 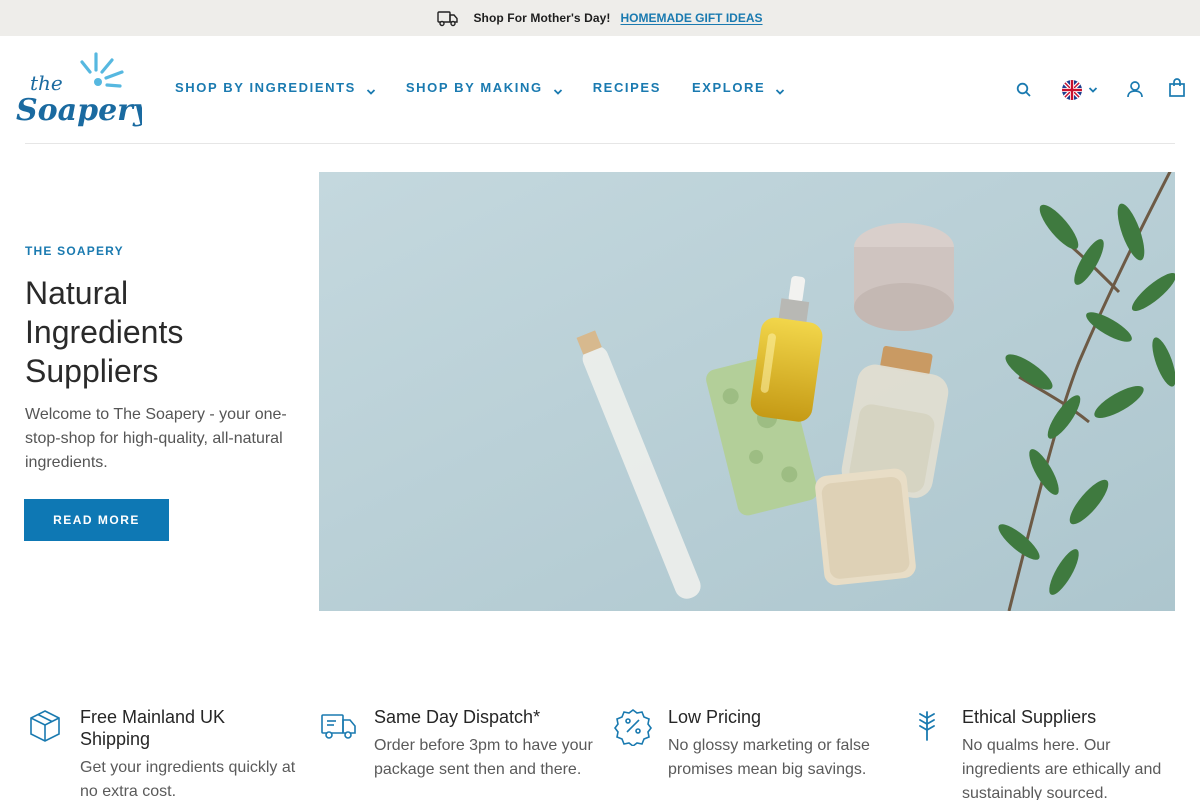 I want to click on feature-title: Same Day Dispatch*, so click(x=457, y=717).